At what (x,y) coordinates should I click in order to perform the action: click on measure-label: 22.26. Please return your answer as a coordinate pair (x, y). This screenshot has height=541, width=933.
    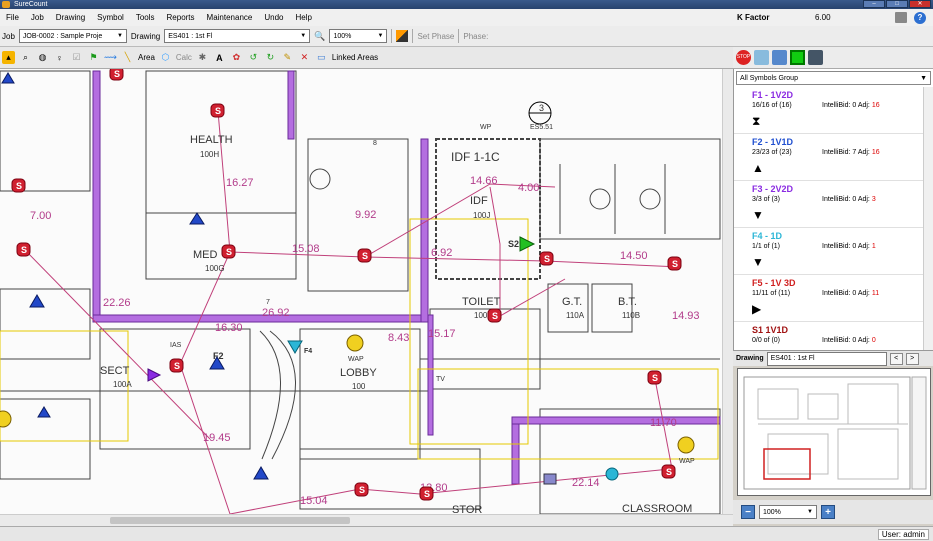
    Looking at the image, I should click on (117, 303).